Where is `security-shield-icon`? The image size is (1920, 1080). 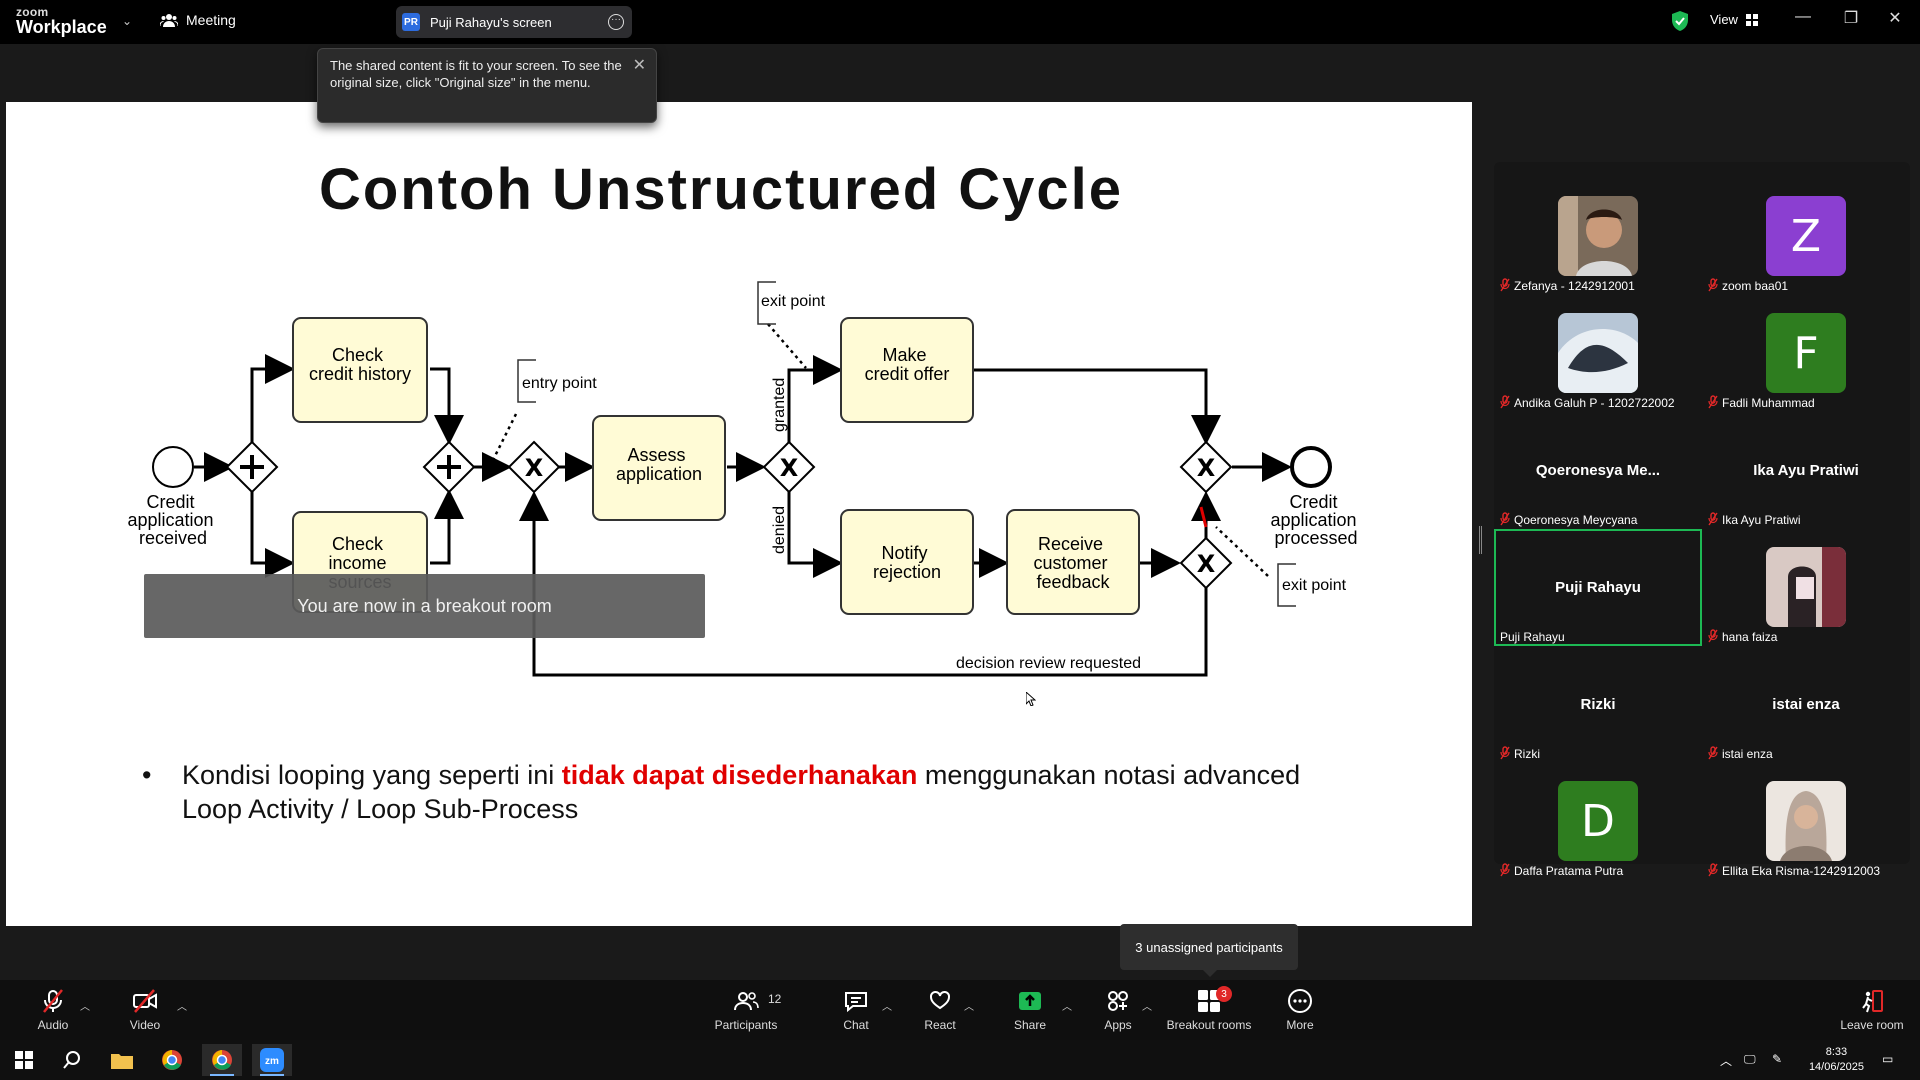
security-shield-icon is located at coordinates (1680, 21).